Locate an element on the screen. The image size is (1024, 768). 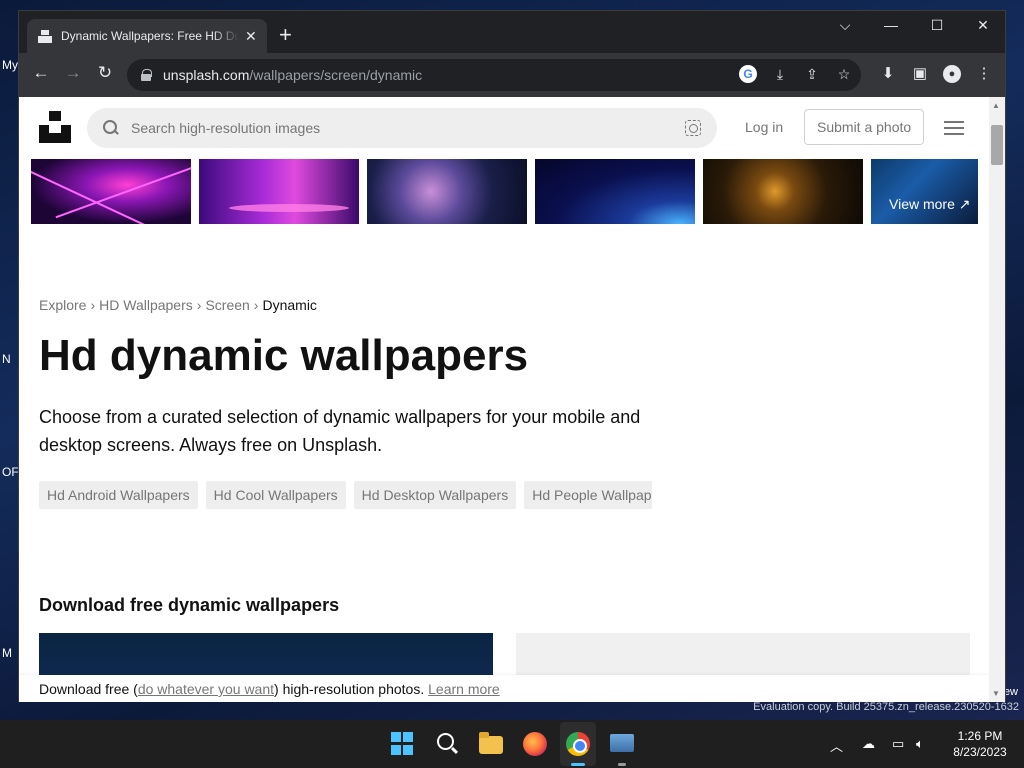
profile-avatar-icon: ● is located at coordinates (952, 74).